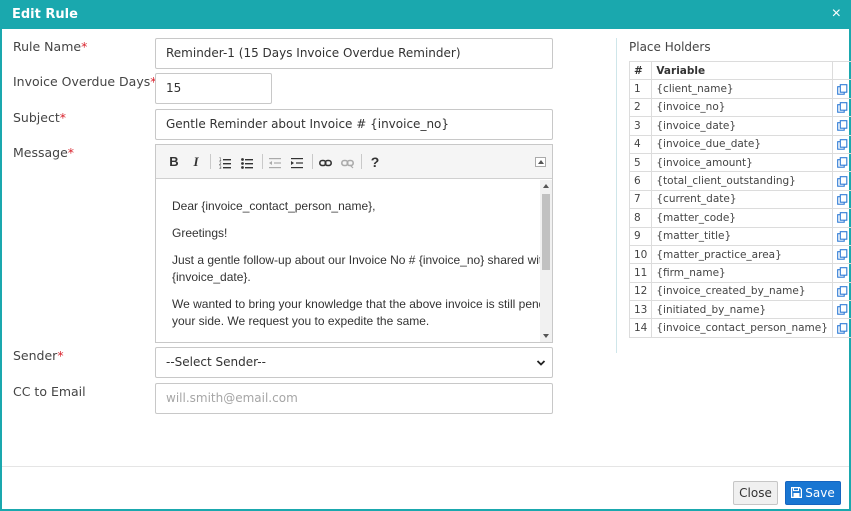 Image resolution: width=851 pixels, height=511 pixels. I want to click on close-button: Close, so click(755, 493).